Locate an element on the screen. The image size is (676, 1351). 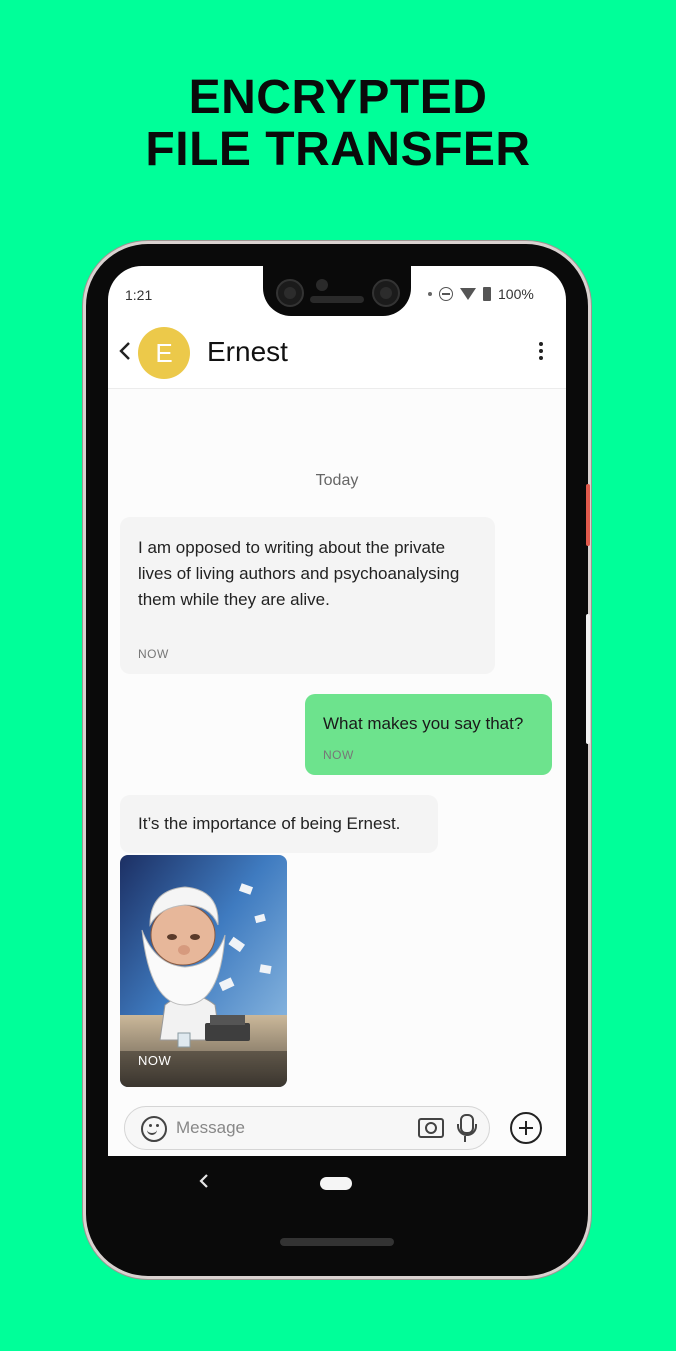
headline-line-1: ENCRYPTED is located at coordinates (338, 97).